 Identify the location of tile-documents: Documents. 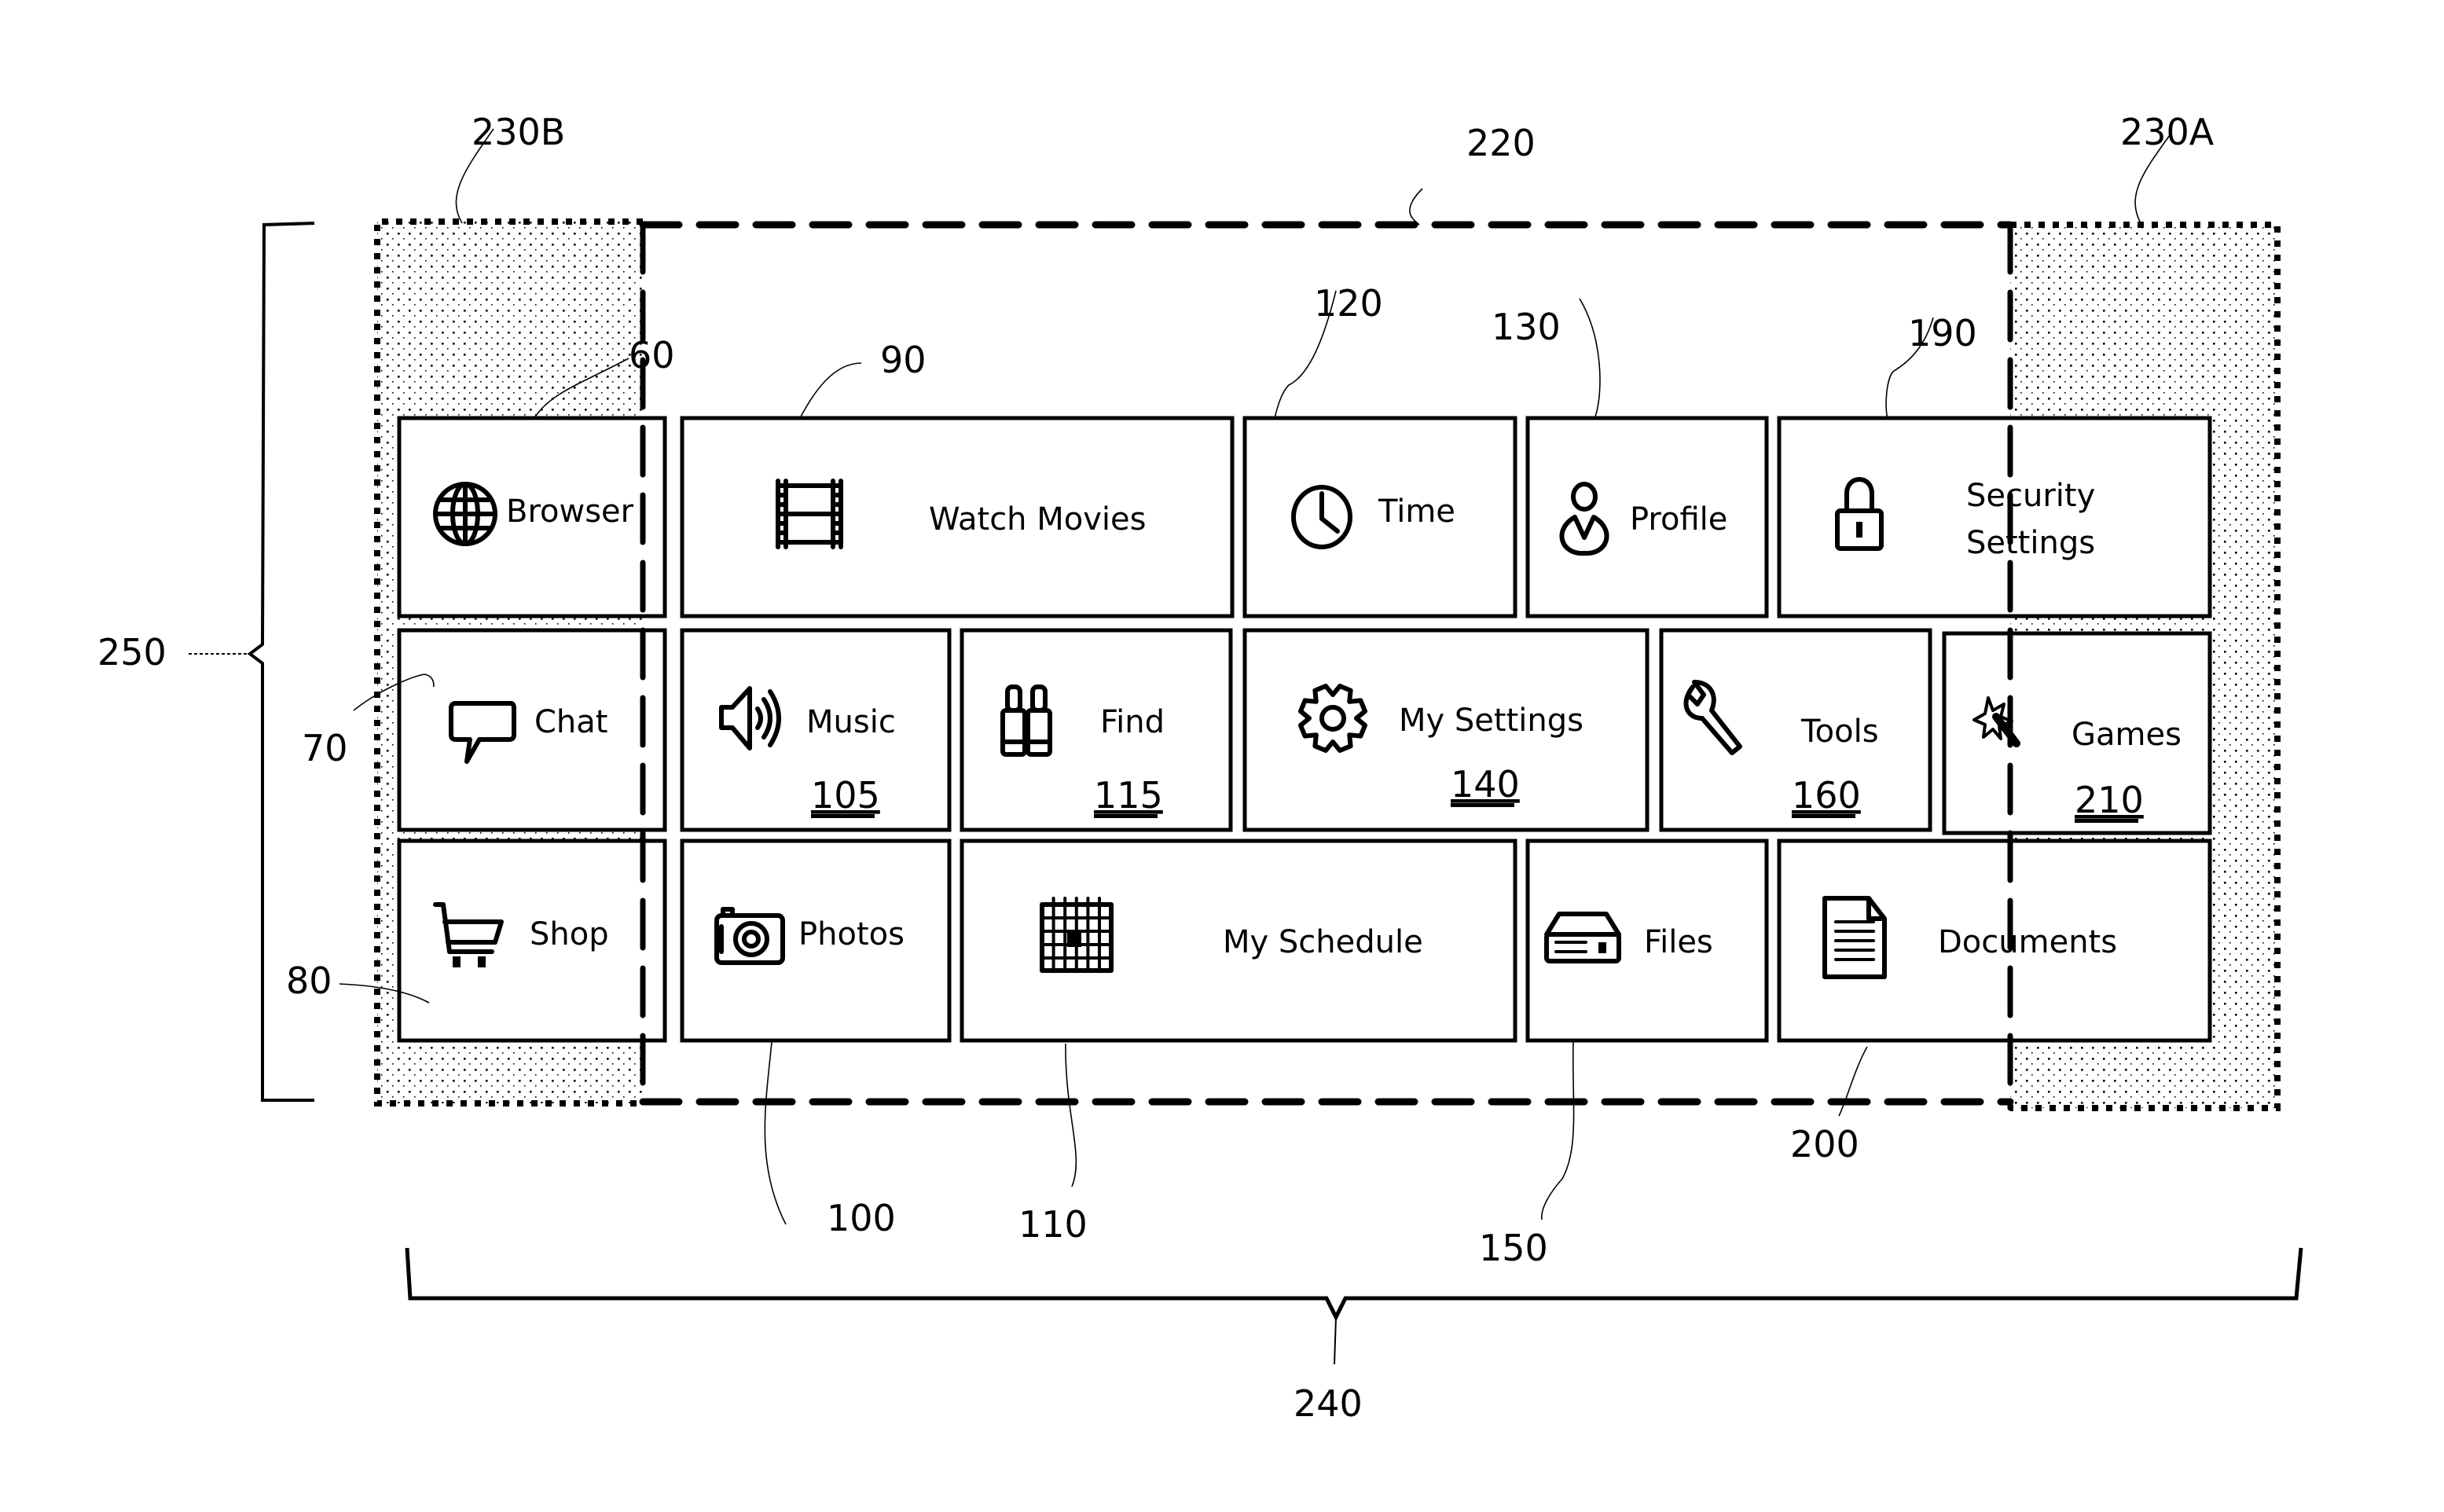
(1995, 941).